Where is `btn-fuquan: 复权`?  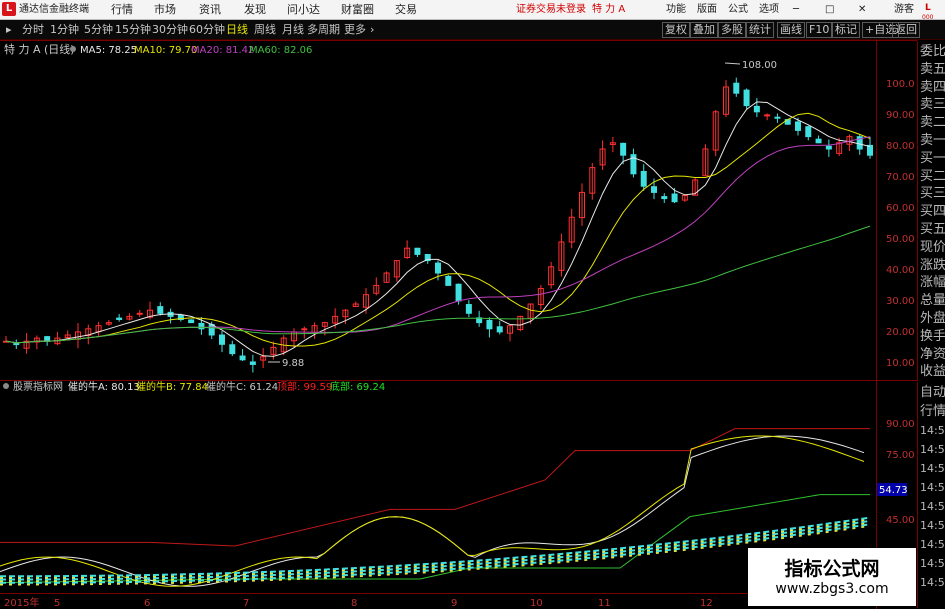
btn-fuquan: 复权 is located at coordinates (676, 30).